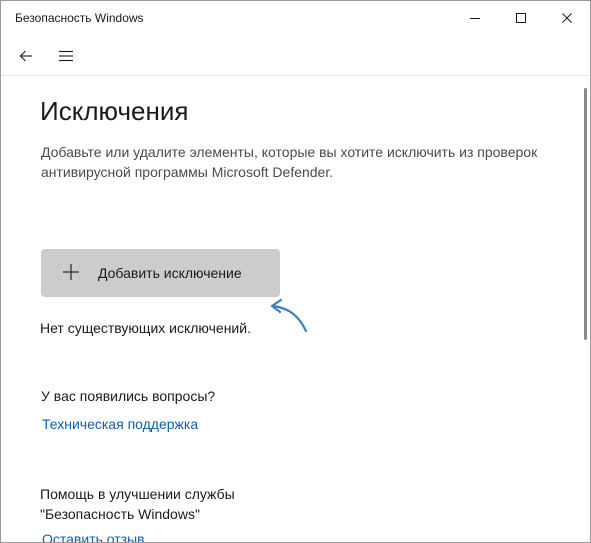 This screenshot has width=591, height=543. I want to click on plus-icon, so click(71, 272).